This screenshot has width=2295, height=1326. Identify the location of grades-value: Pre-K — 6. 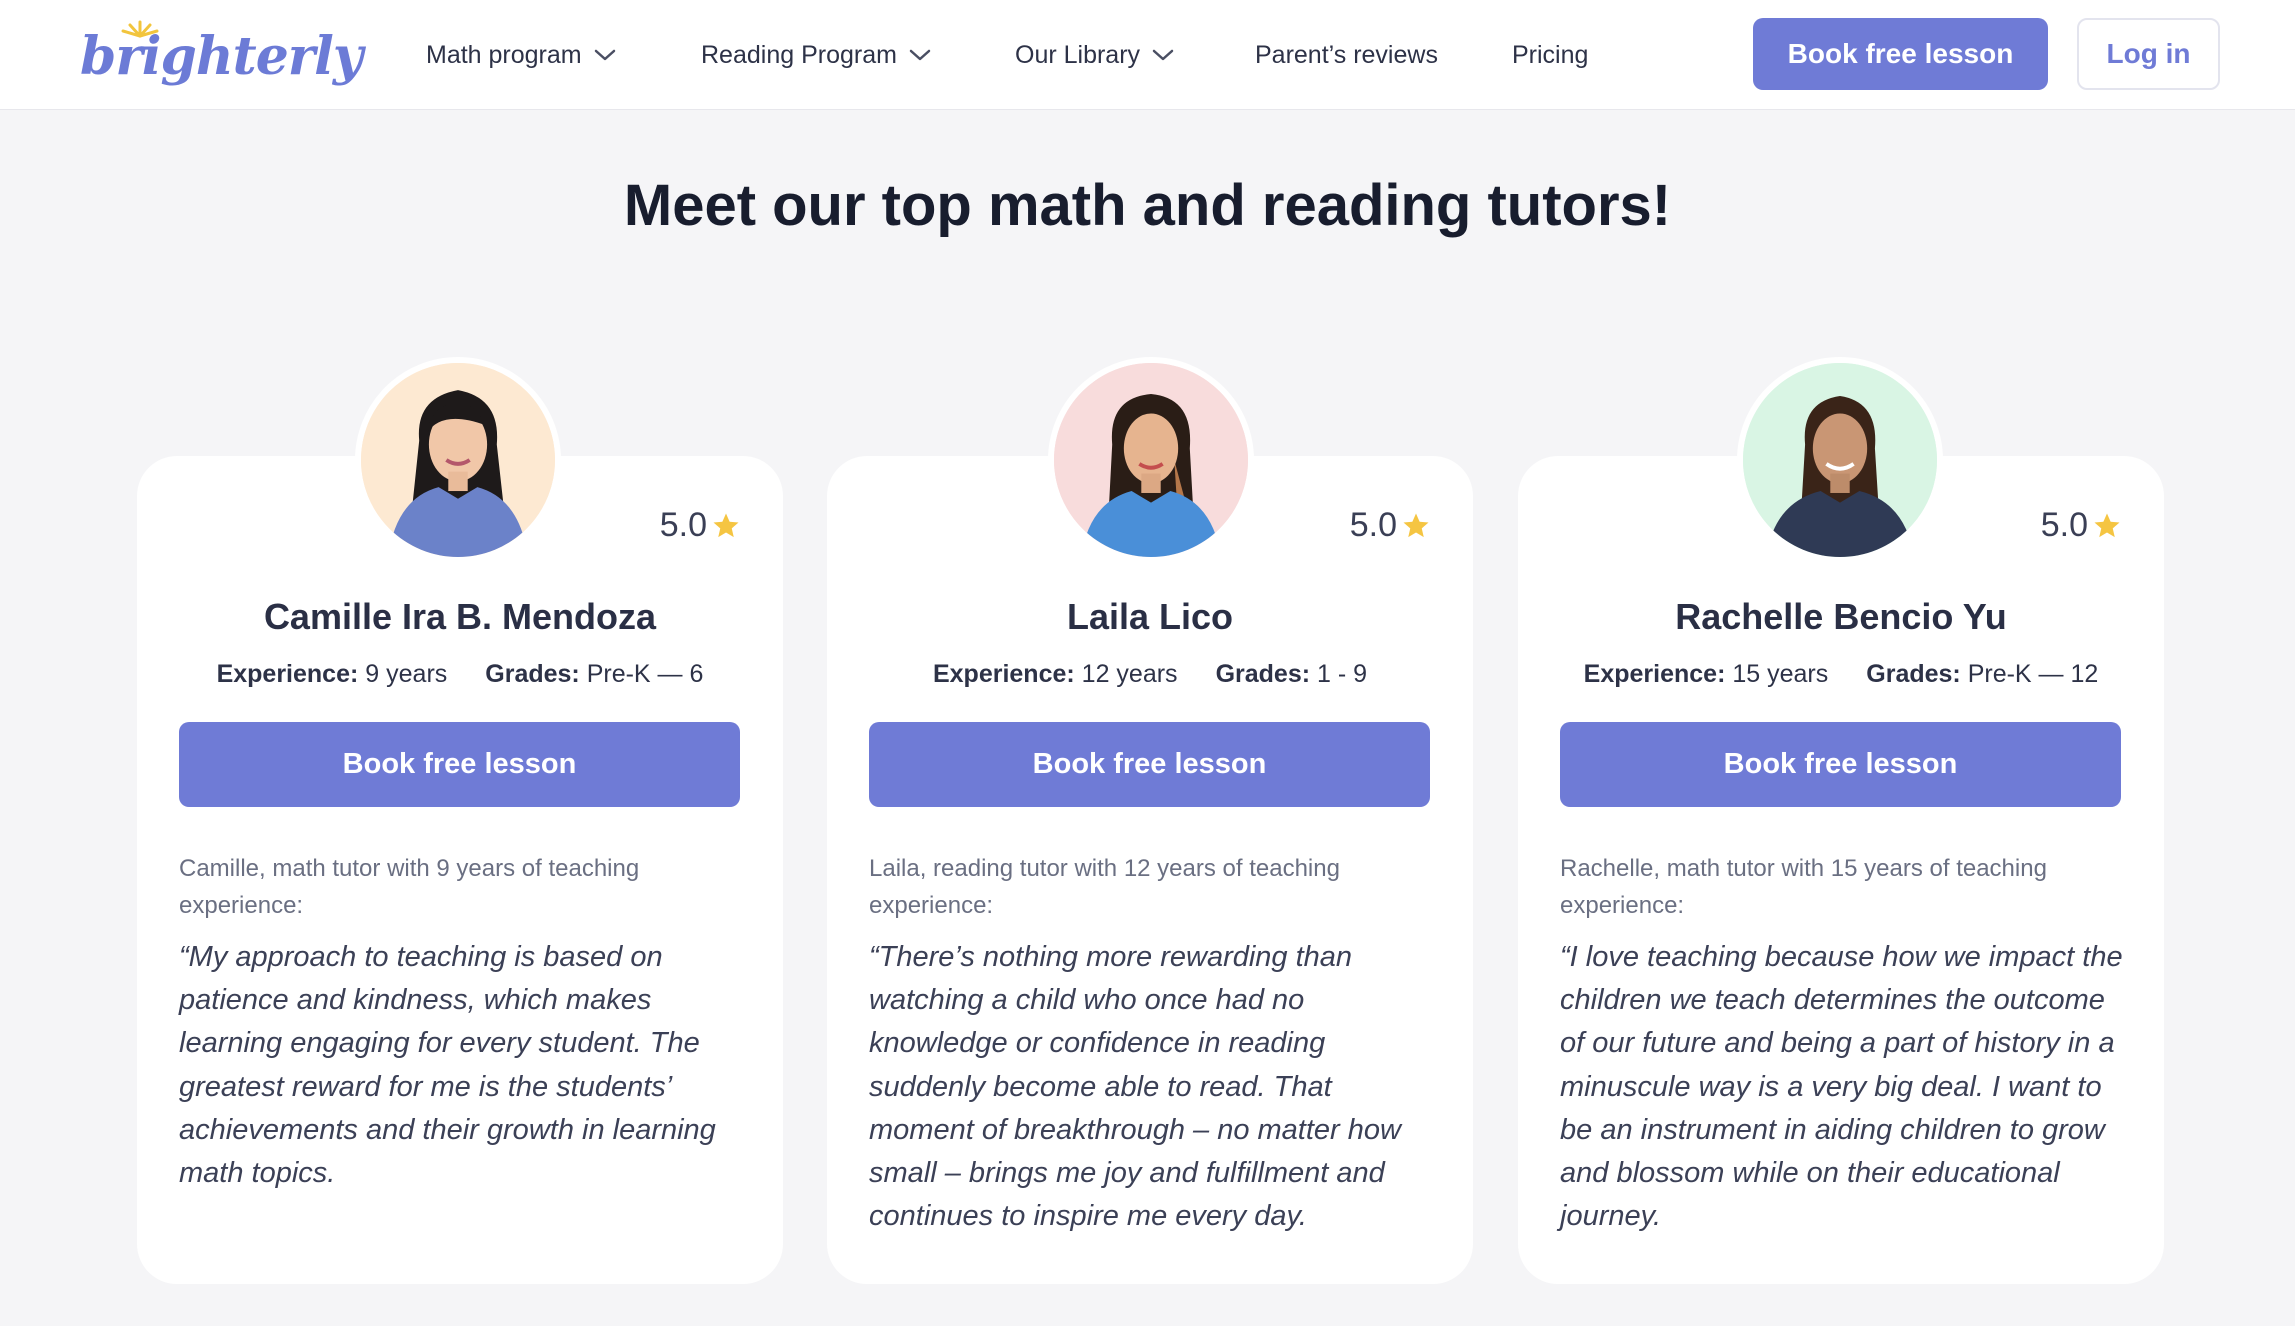
(645, 674).